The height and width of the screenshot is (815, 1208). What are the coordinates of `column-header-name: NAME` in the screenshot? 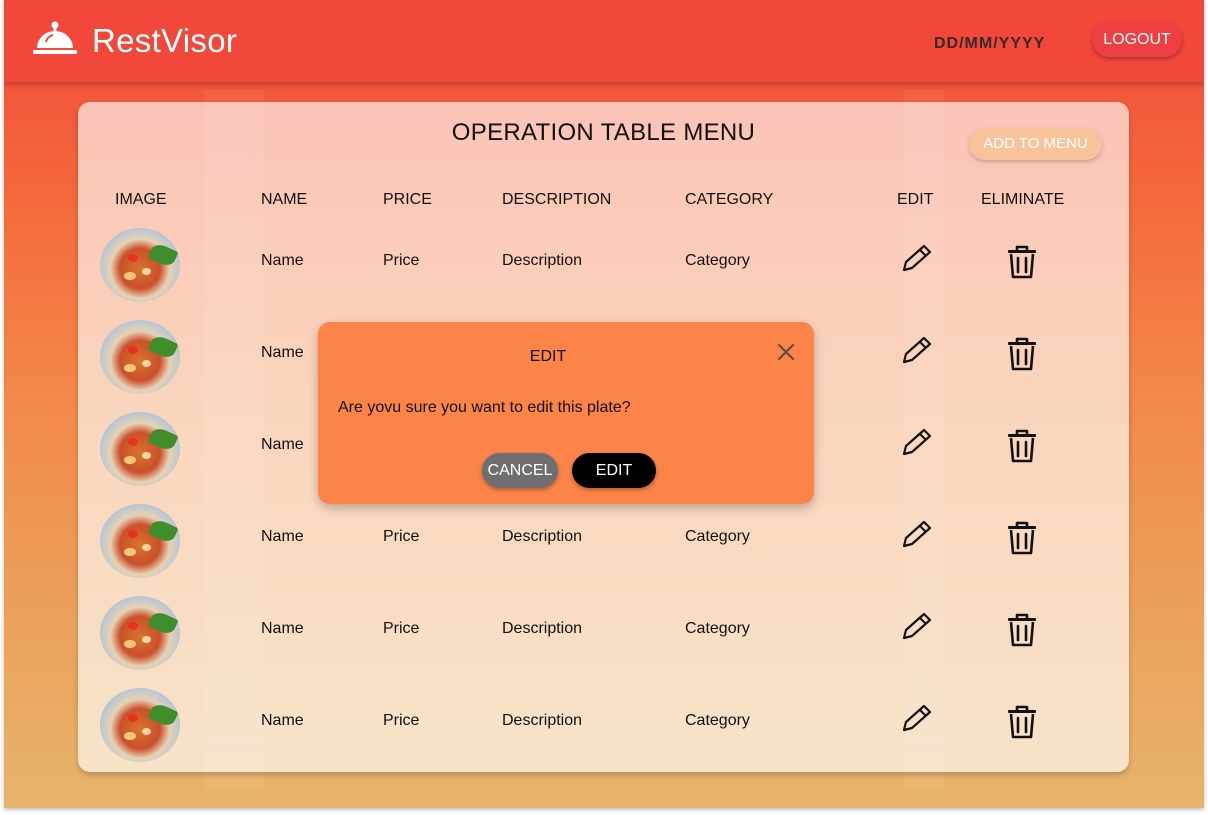 It's located at (284, 199).